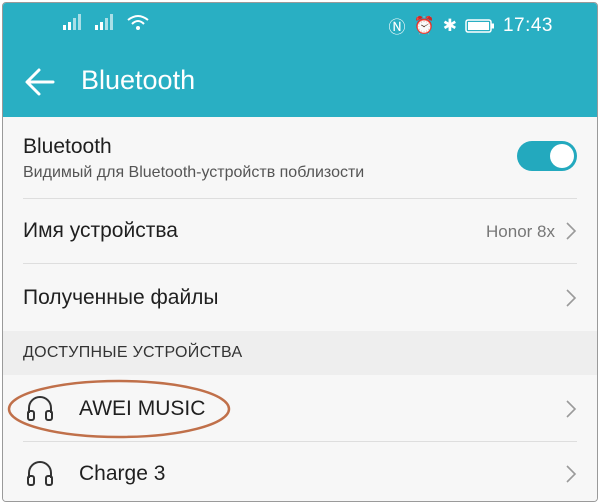 The width and height of the screenshot is (600, 504). Describe the element at coordinates (300, 231) in the screenshot. I see `device-name-row: Имя устройства Honor 8x` at that location.